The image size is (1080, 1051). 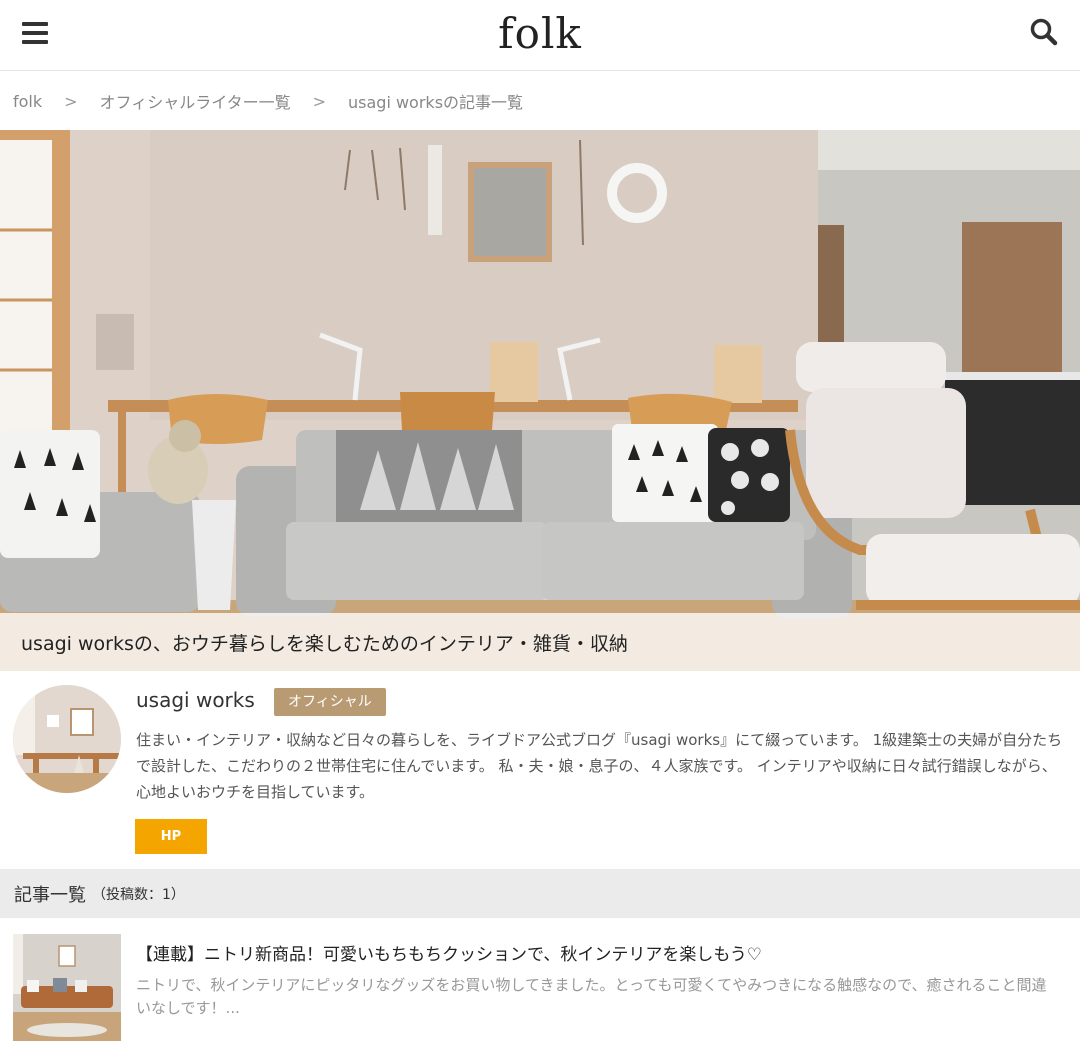 What do you see at coordinates (67, 739) in the screenshot?
I see `writer-avatar` at bounding box center [67, 739].